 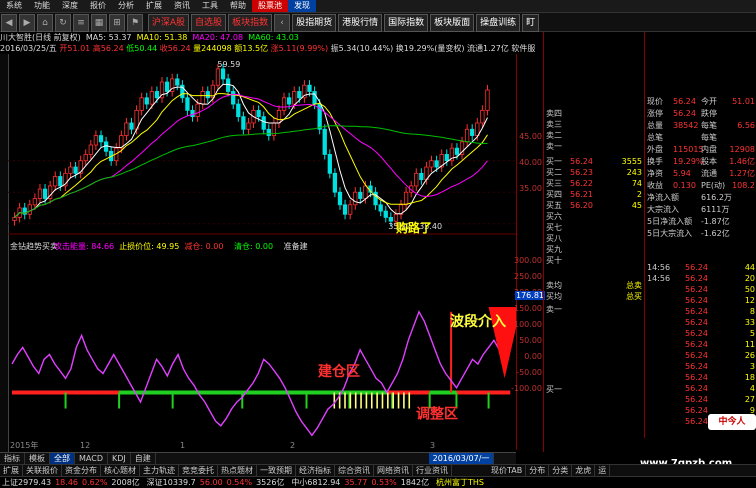 I want to click on stats-value: 115015, so click(x=688, y=149).